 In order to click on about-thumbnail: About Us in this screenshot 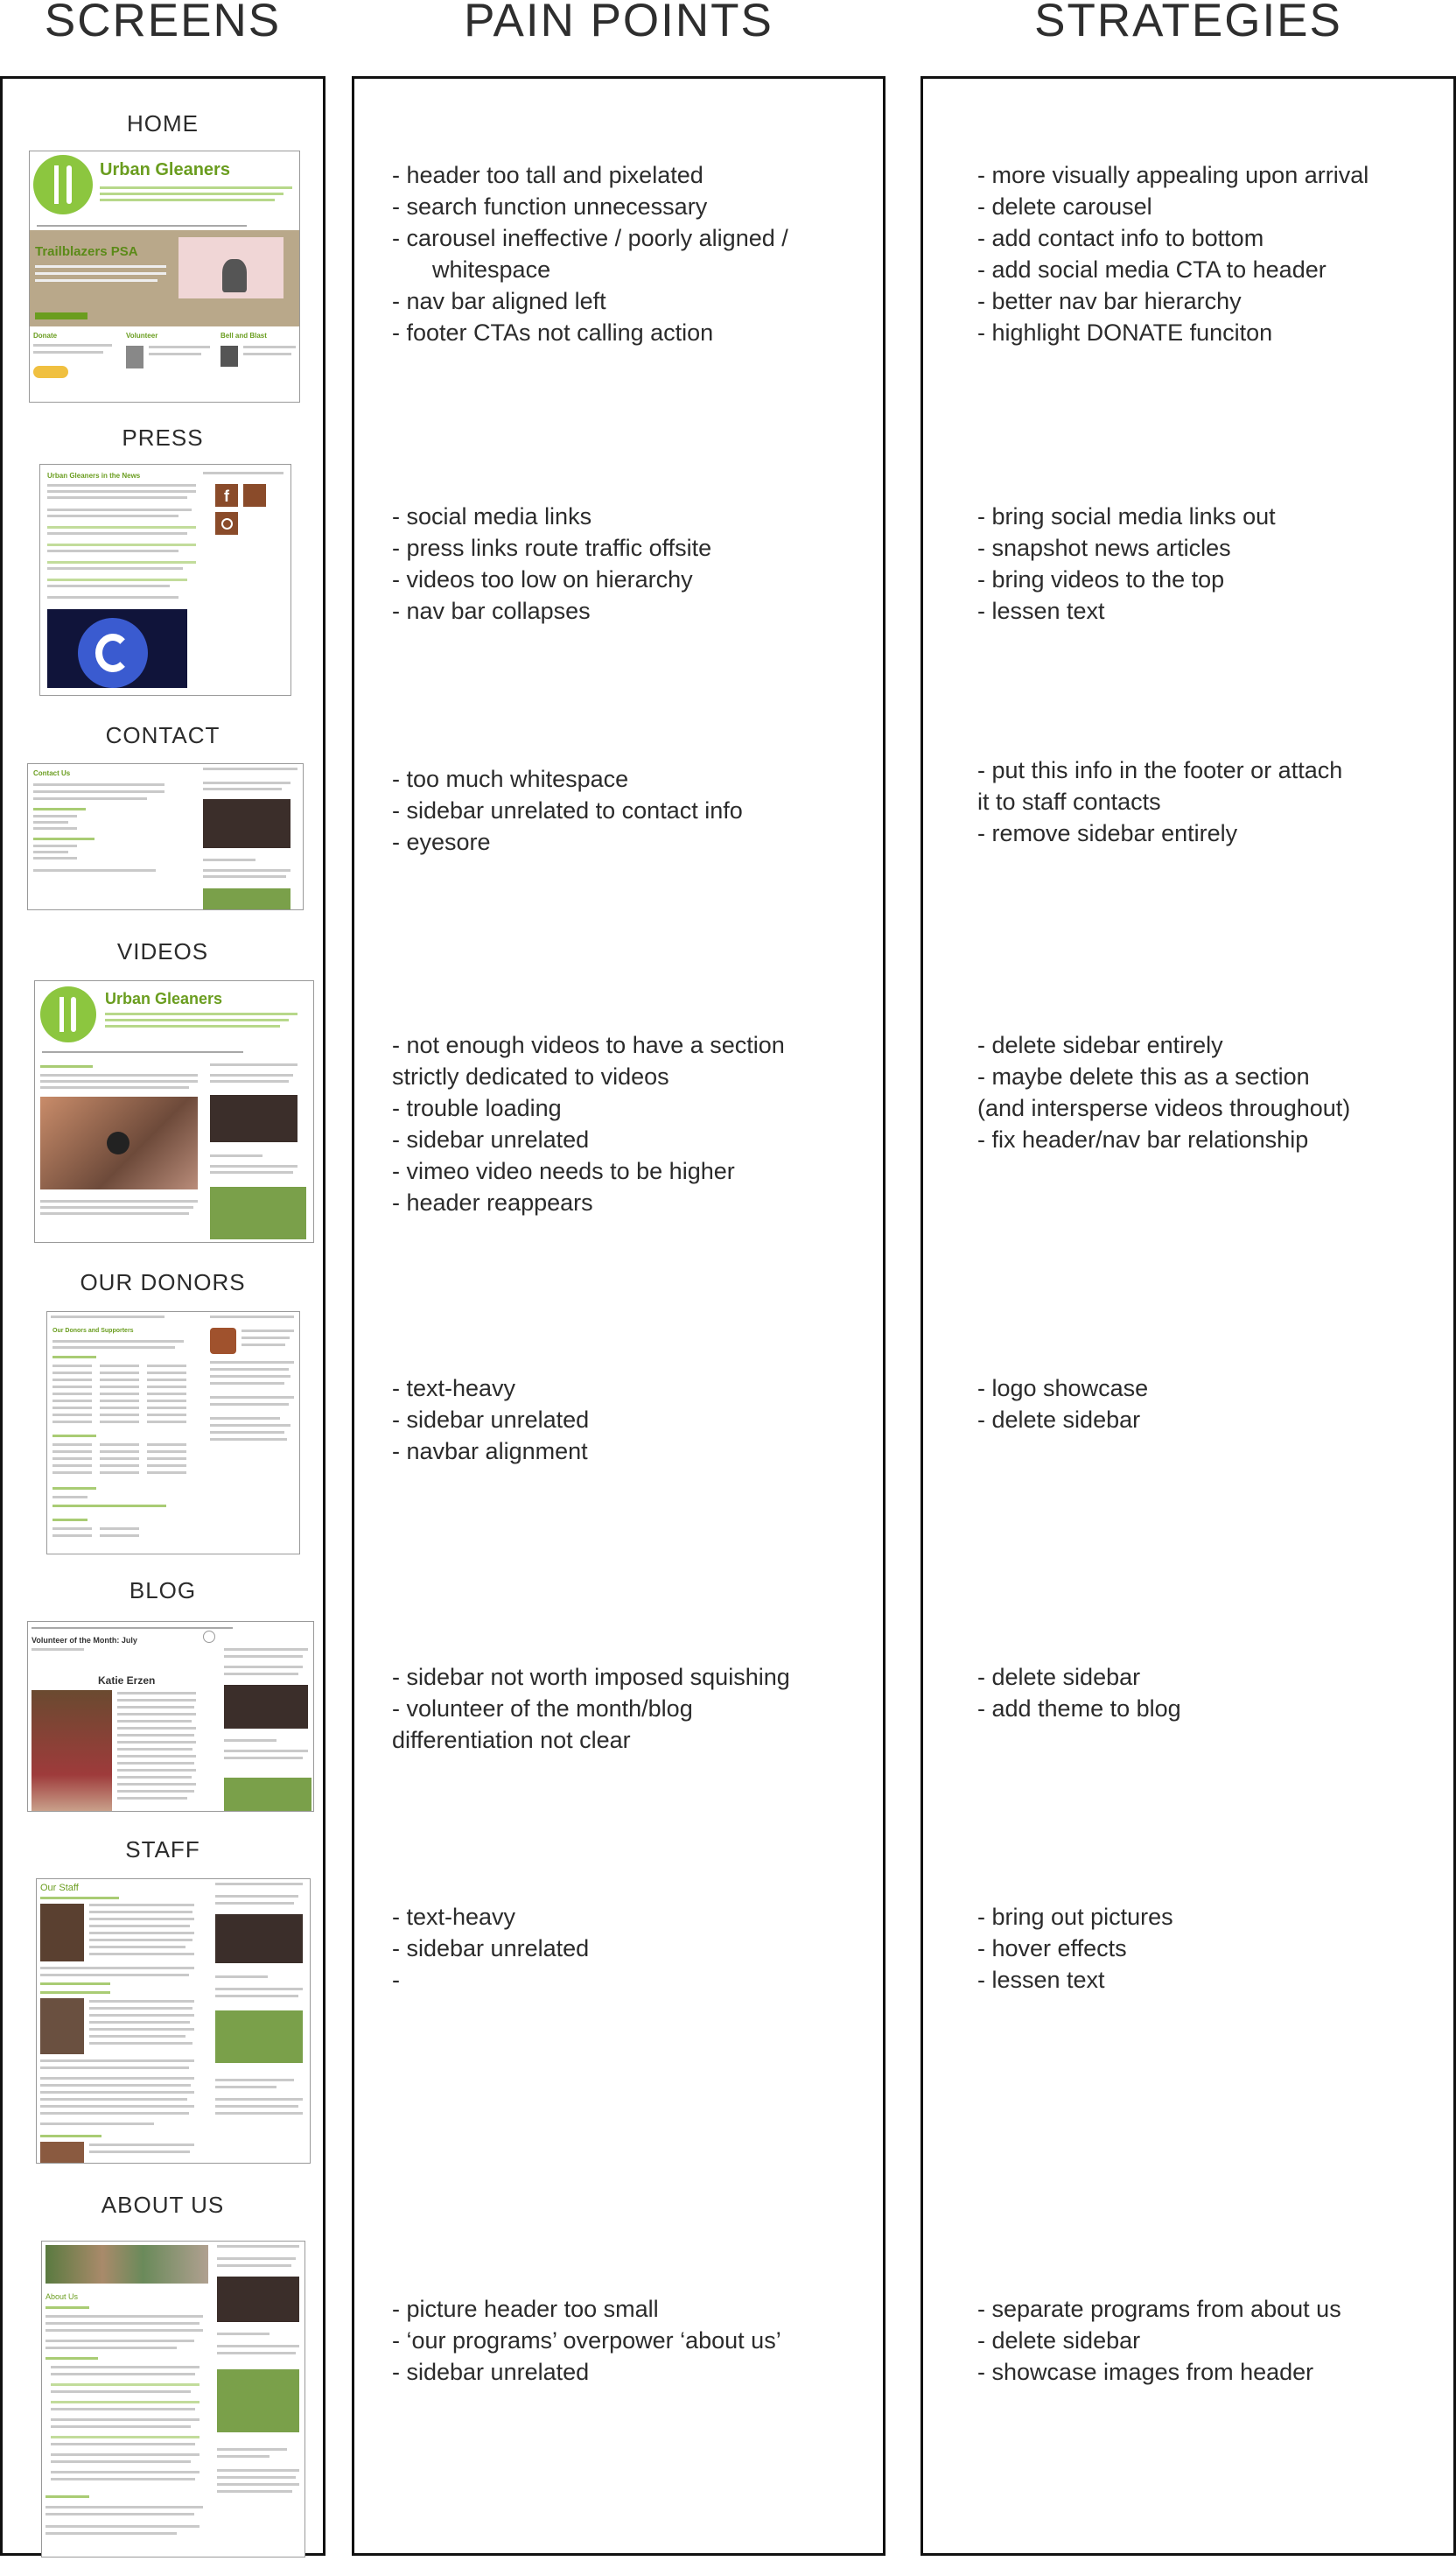, I will do `click(173, 2399)`.